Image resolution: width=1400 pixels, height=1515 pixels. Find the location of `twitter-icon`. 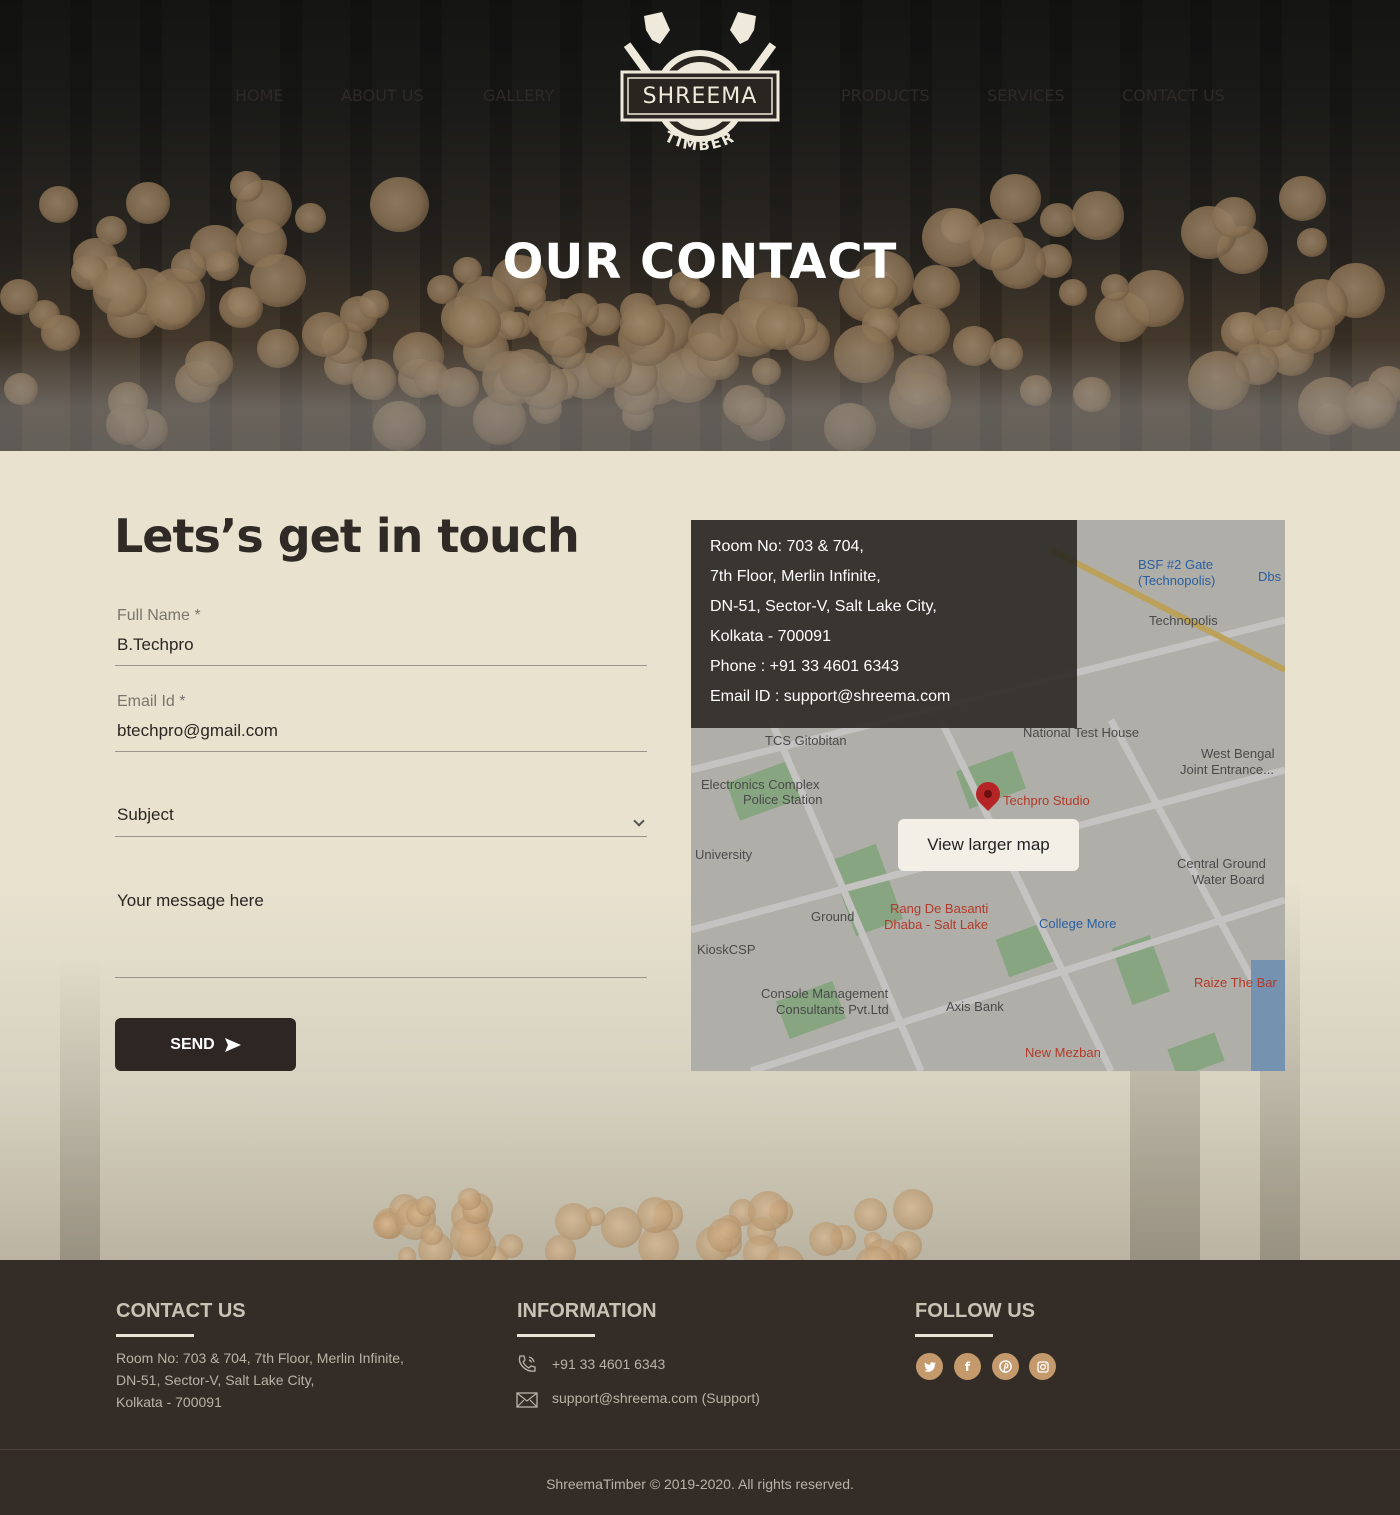

twitter-icon is located at coordinates (929, 1366).